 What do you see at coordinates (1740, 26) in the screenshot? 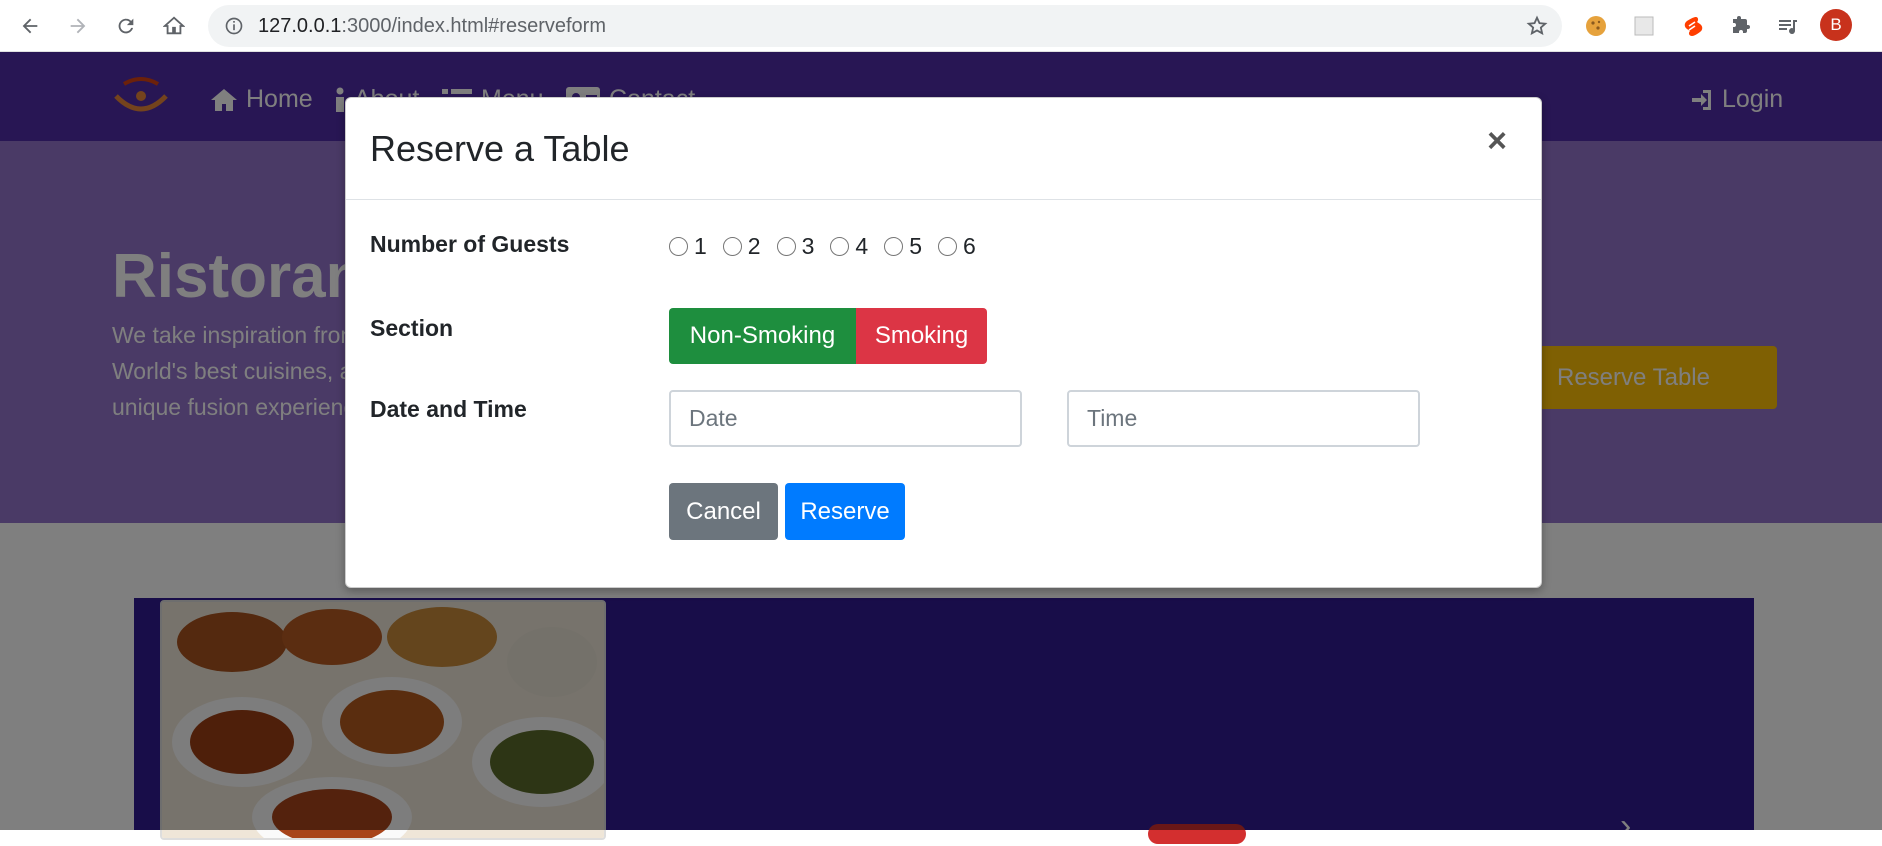
I see `extensions-puzzle-icon` at bounding box center [1740, 26].